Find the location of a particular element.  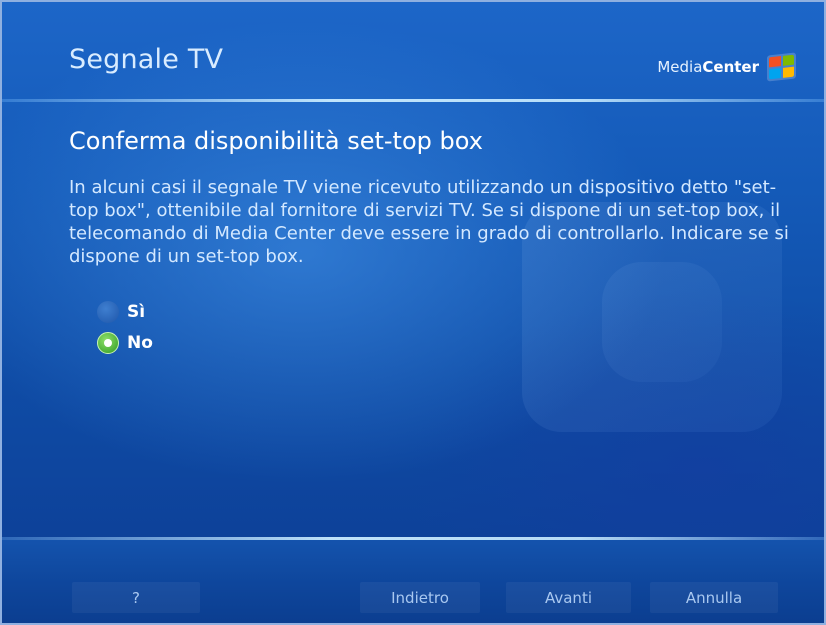

radio-checked-icon is located at coordinates (108, 343).